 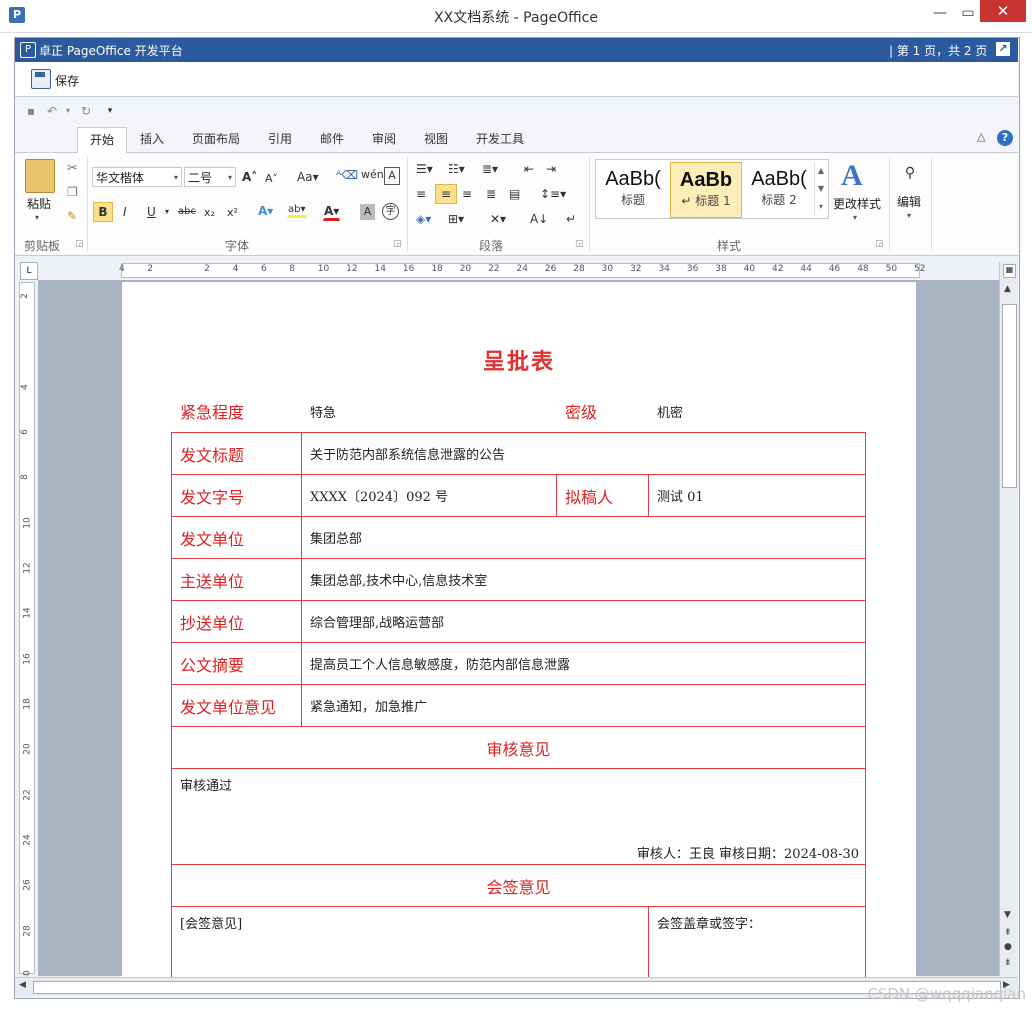 I want to click on tab-view: 视图, so click(x=436, y=138).